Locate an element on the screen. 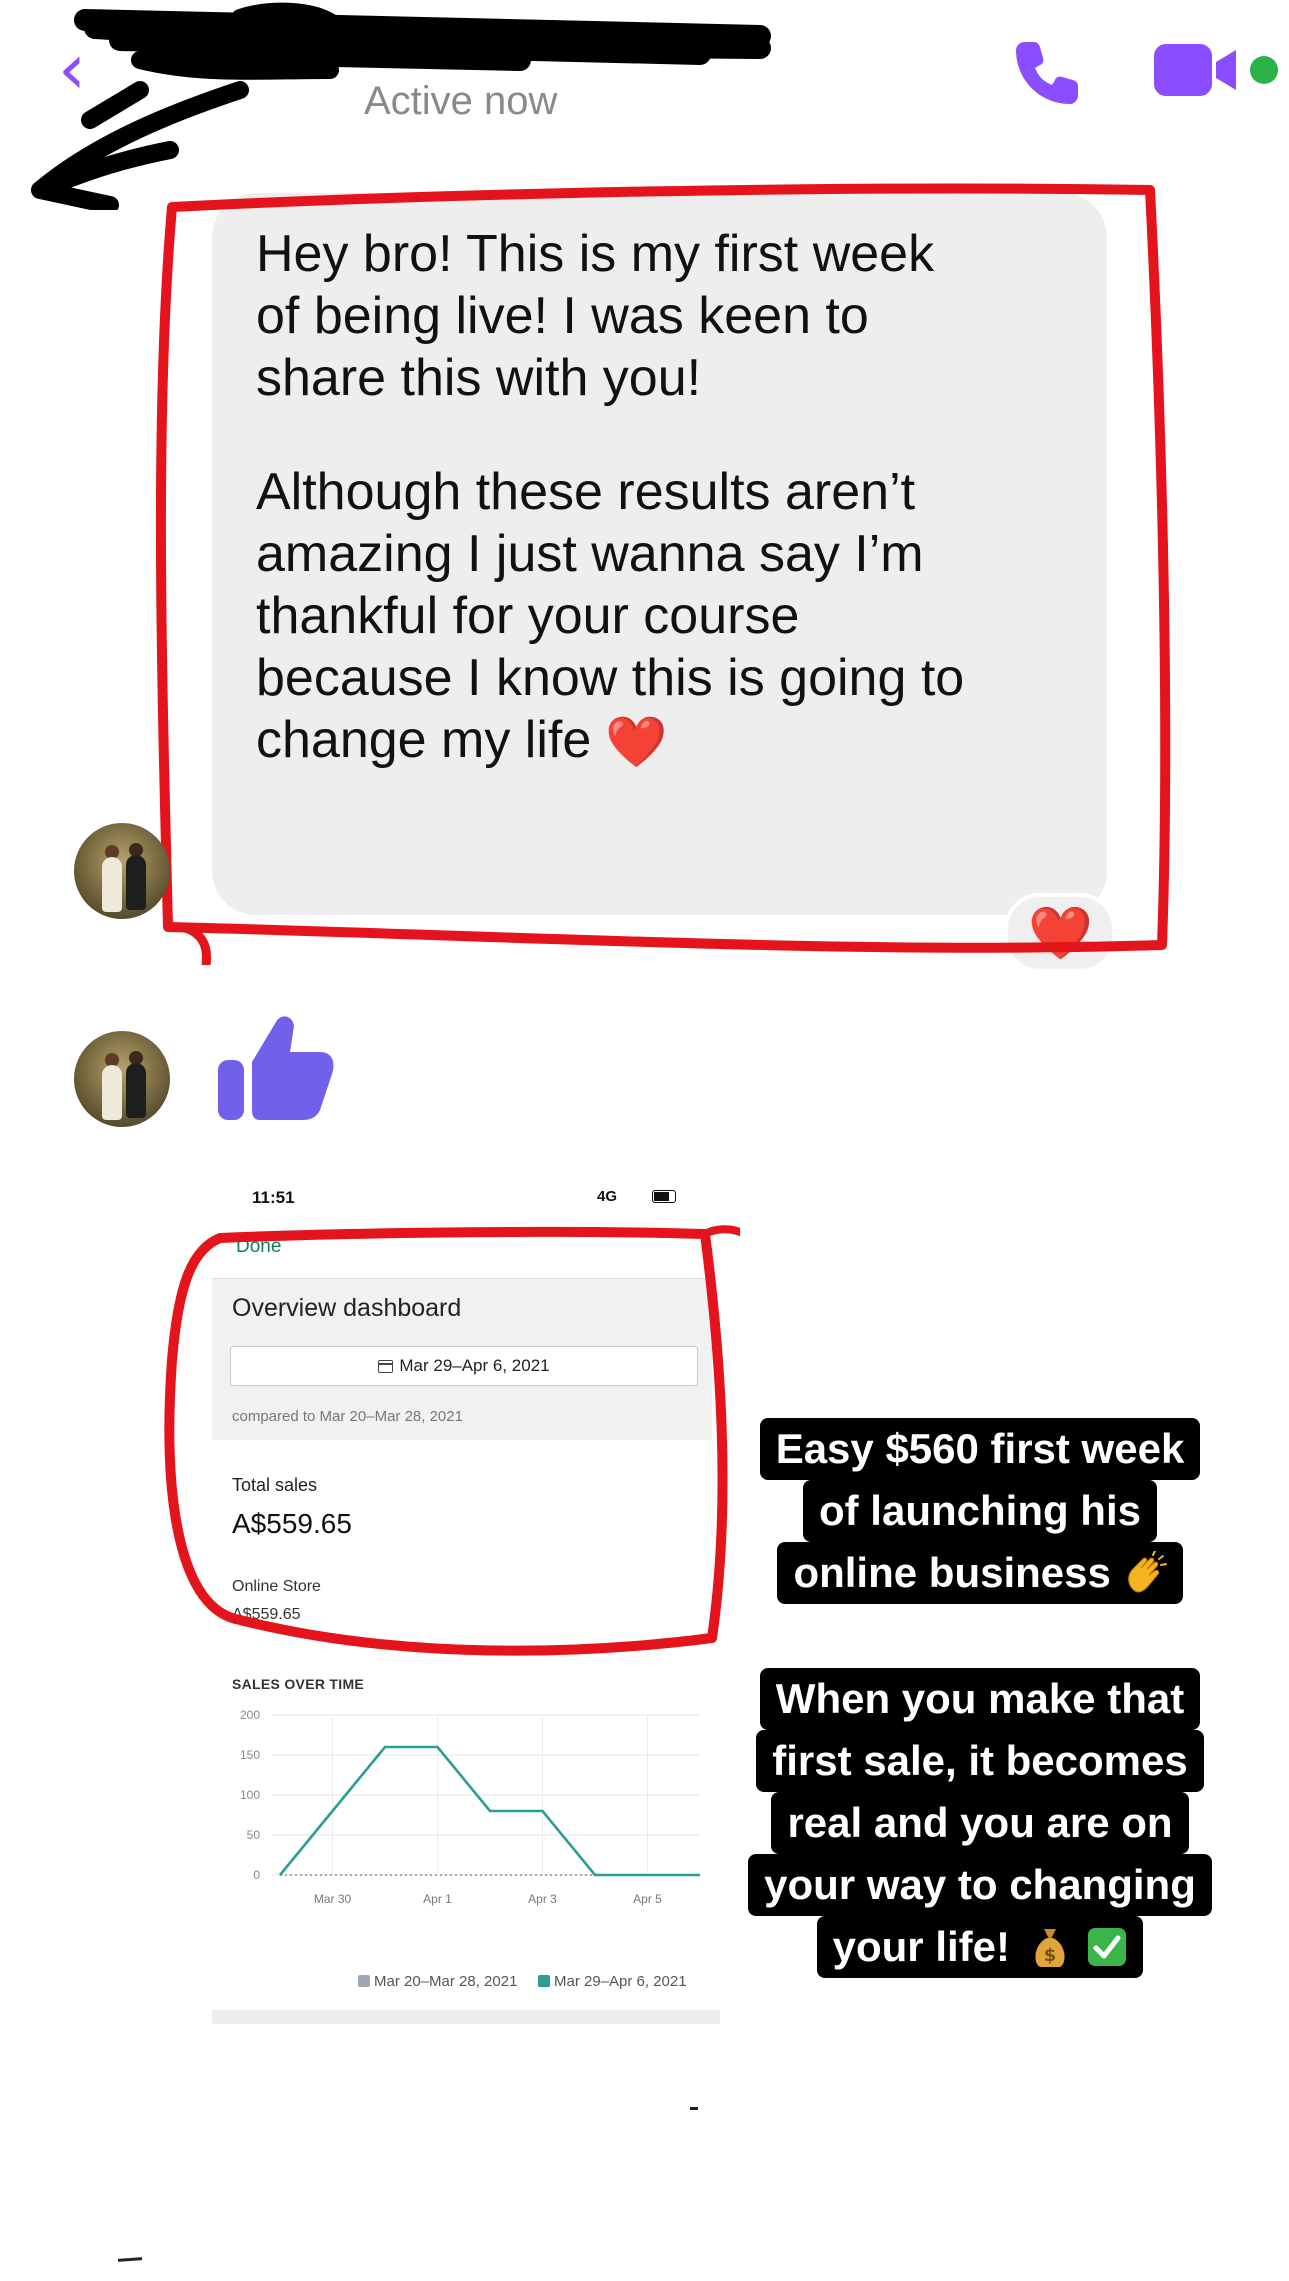 This screenshot has height=2281, width=1289. caption-line: Easy $560 first week is located at coordinates (980, 1449).